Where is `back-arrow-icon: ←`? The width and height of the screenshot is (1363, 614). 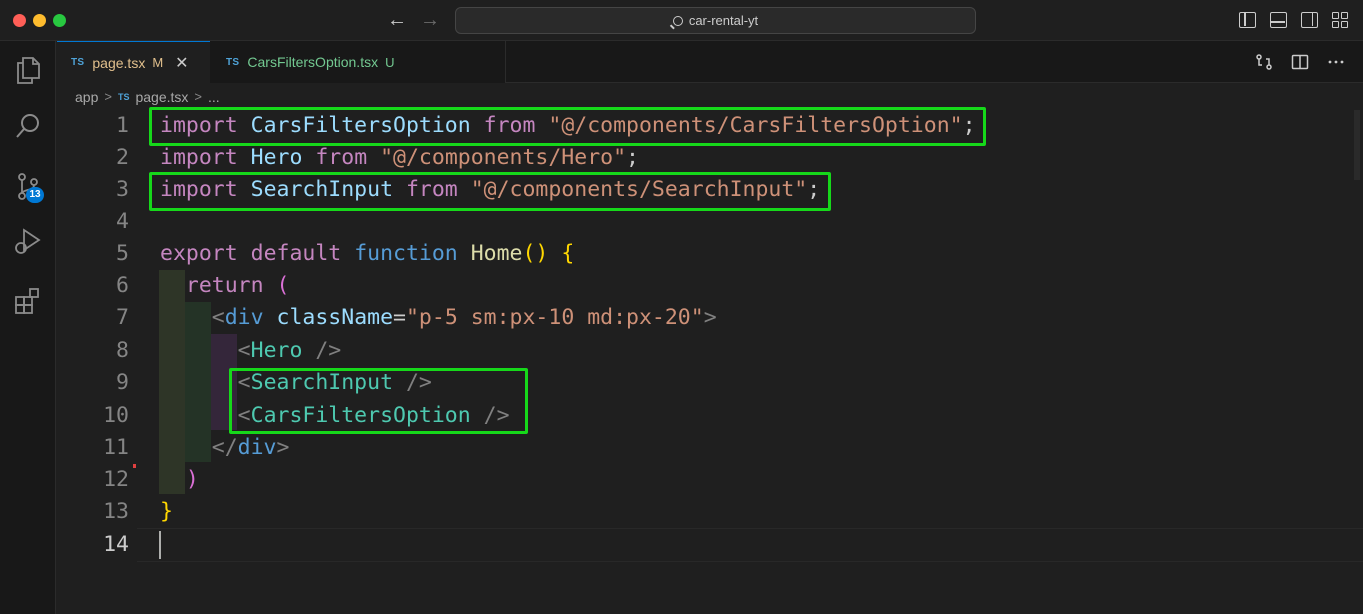
back-arrow-icon: ← is located at coordinates (397, 20).